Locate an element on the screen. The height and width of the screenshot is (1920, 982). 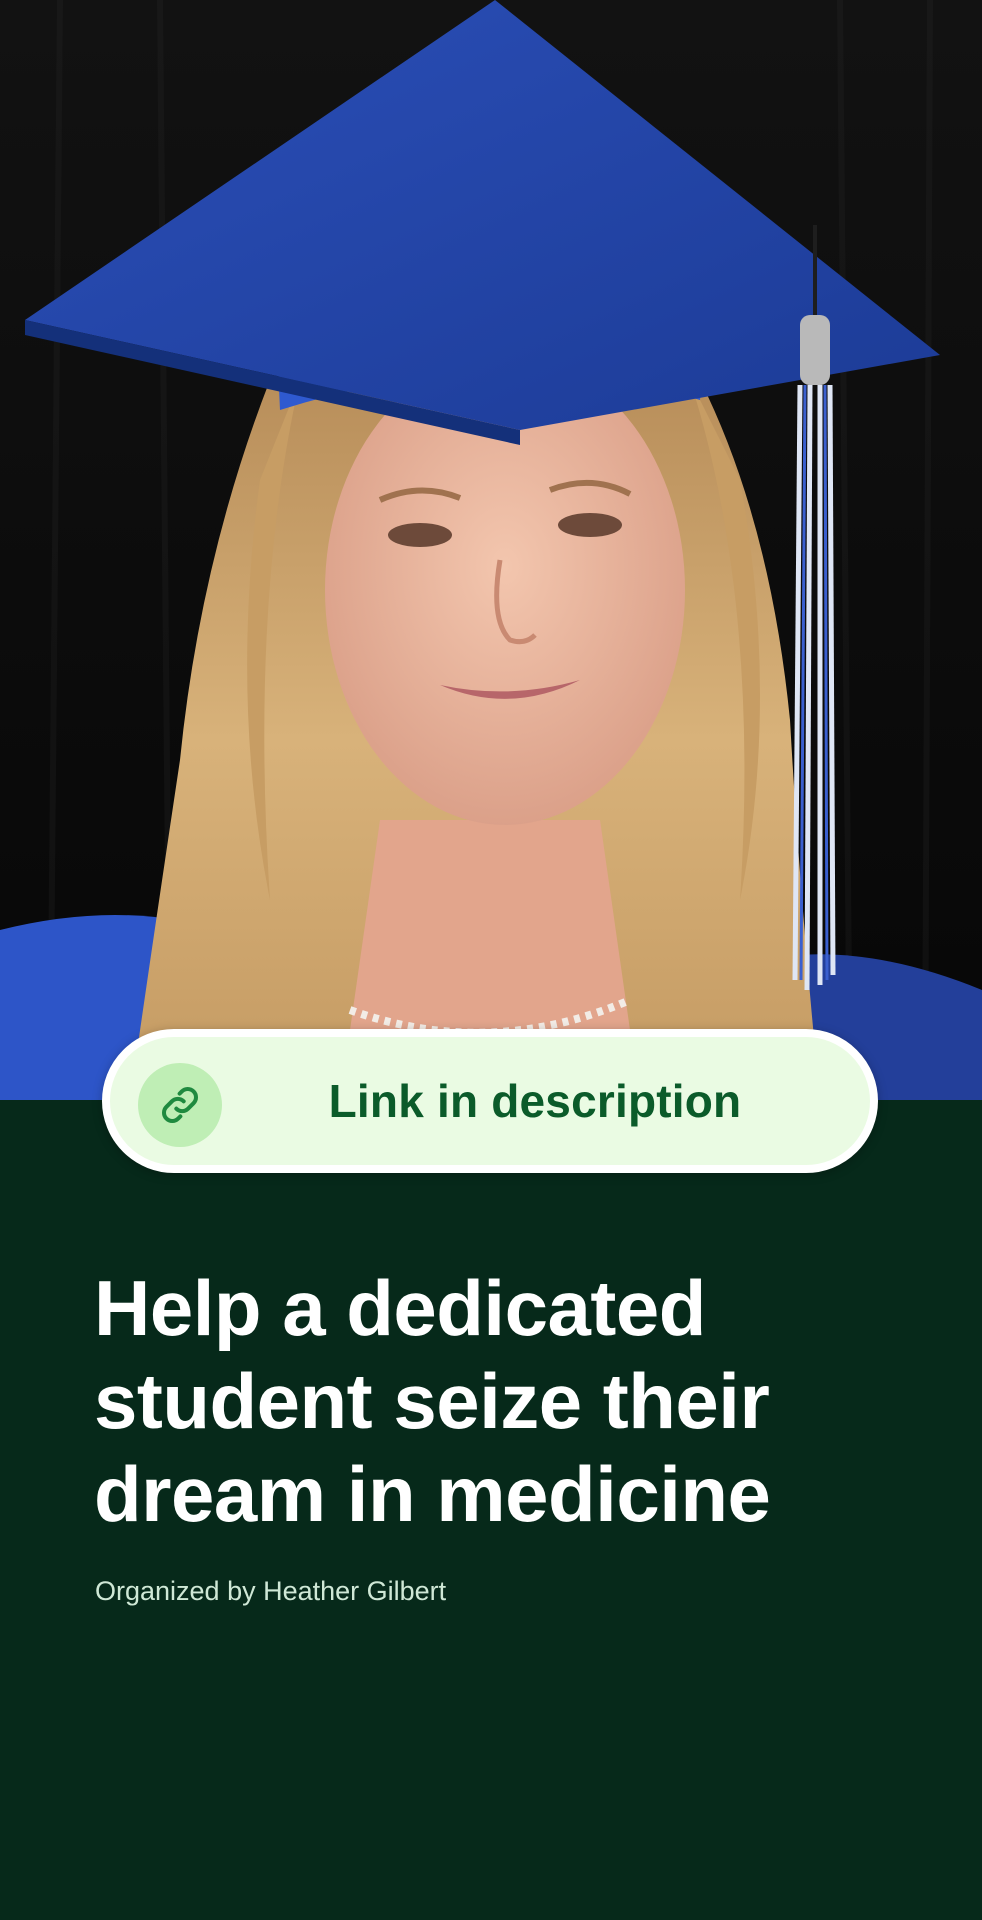
campaign-title-line-1: Help a dedicated is located at coordinates (400, 1308).